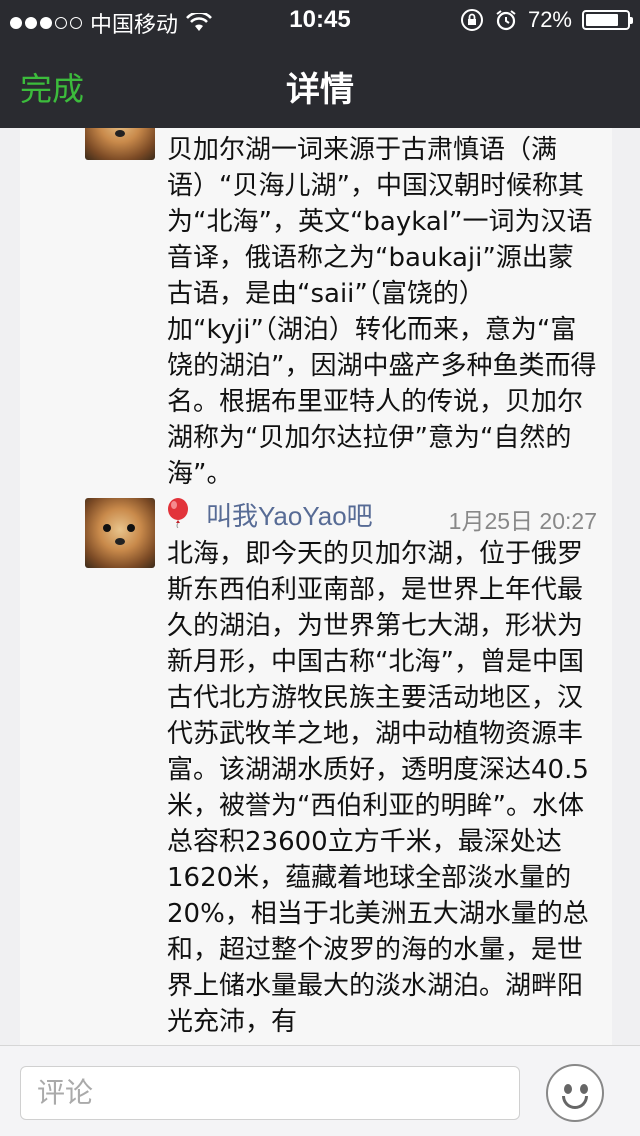  Describe the element at coordinates (575, 1093) in the screenshot. I see `emoji-button` at that location.